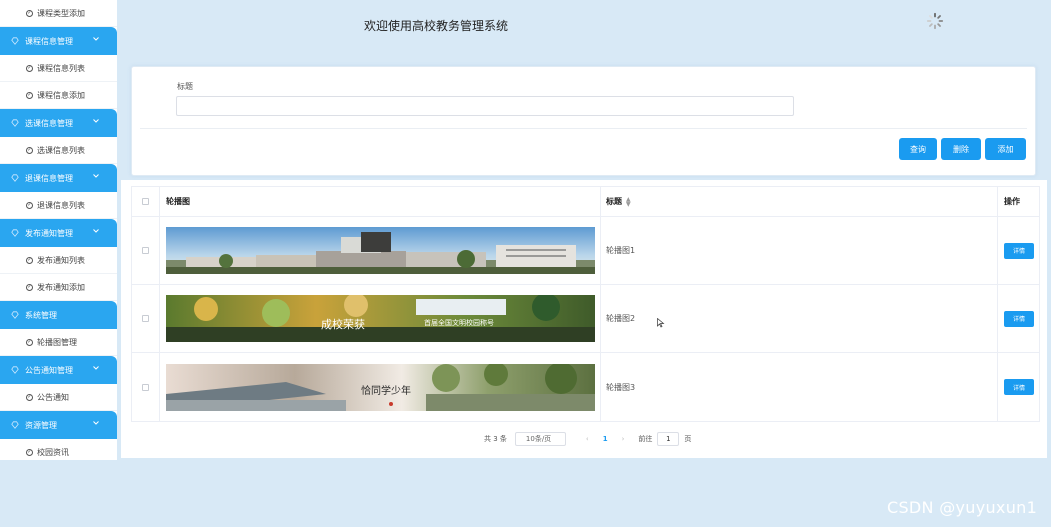 The width and height of the screenshot is (1051, 527). I want to click on loading-spinner-icon, so click(935, 21).